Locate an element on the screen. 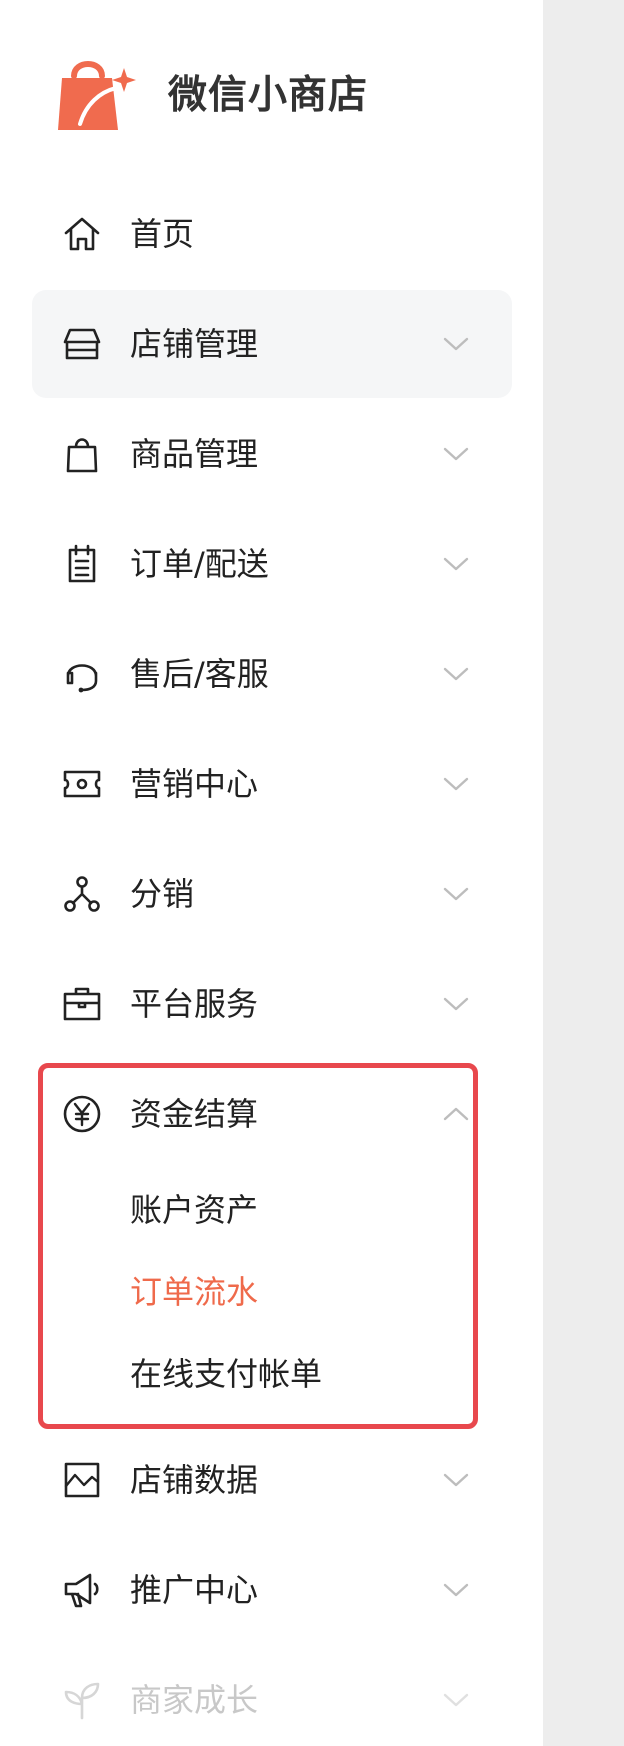  app-title: 微信小商店 is located at coordinates (268, 95).